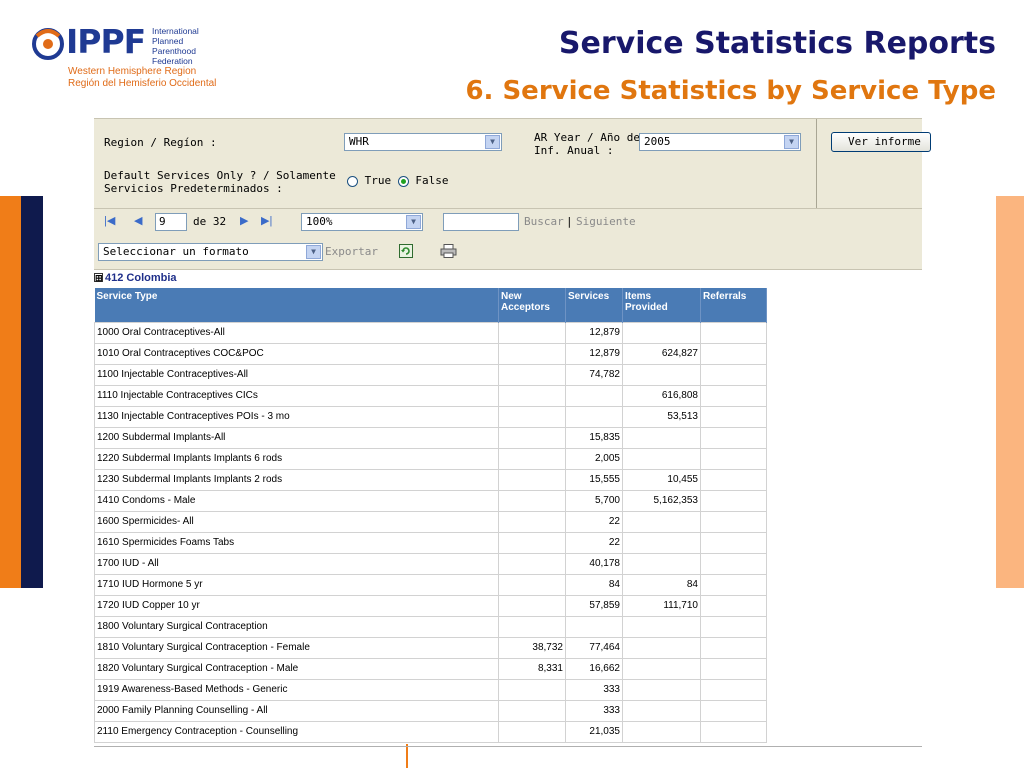 The image size is (1024, 768). I want to click on cell-items: 616,808, so click(661, 395).